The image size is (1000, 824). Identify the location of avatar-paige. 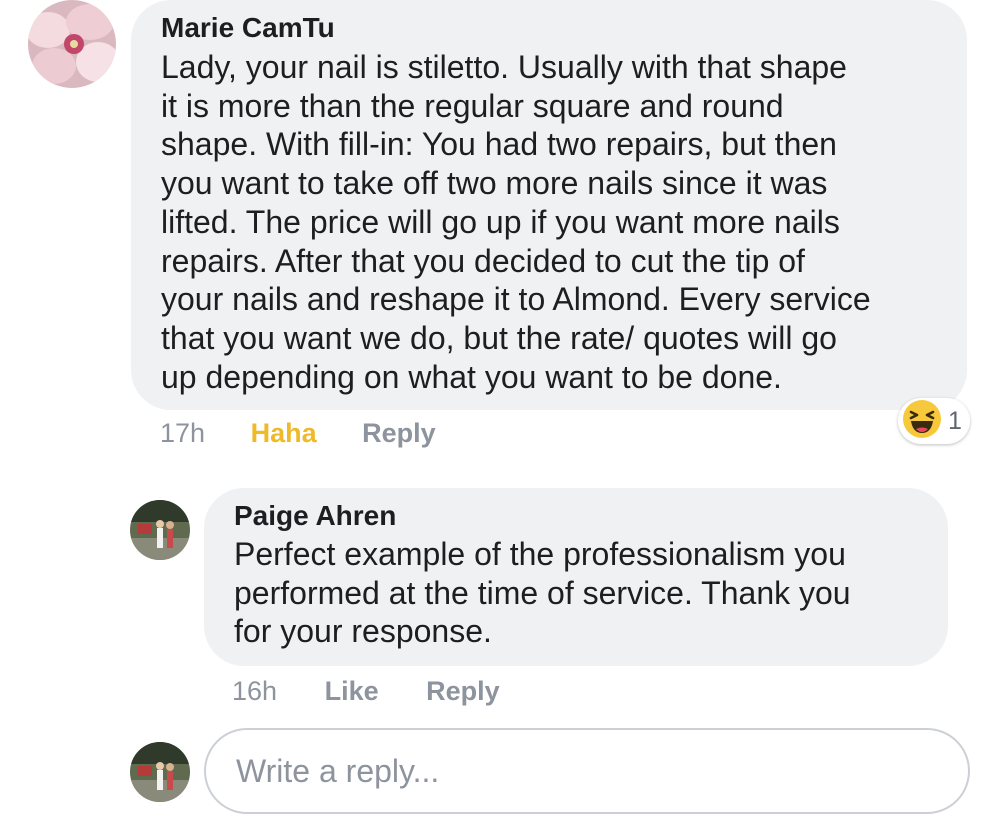
(160, 530).